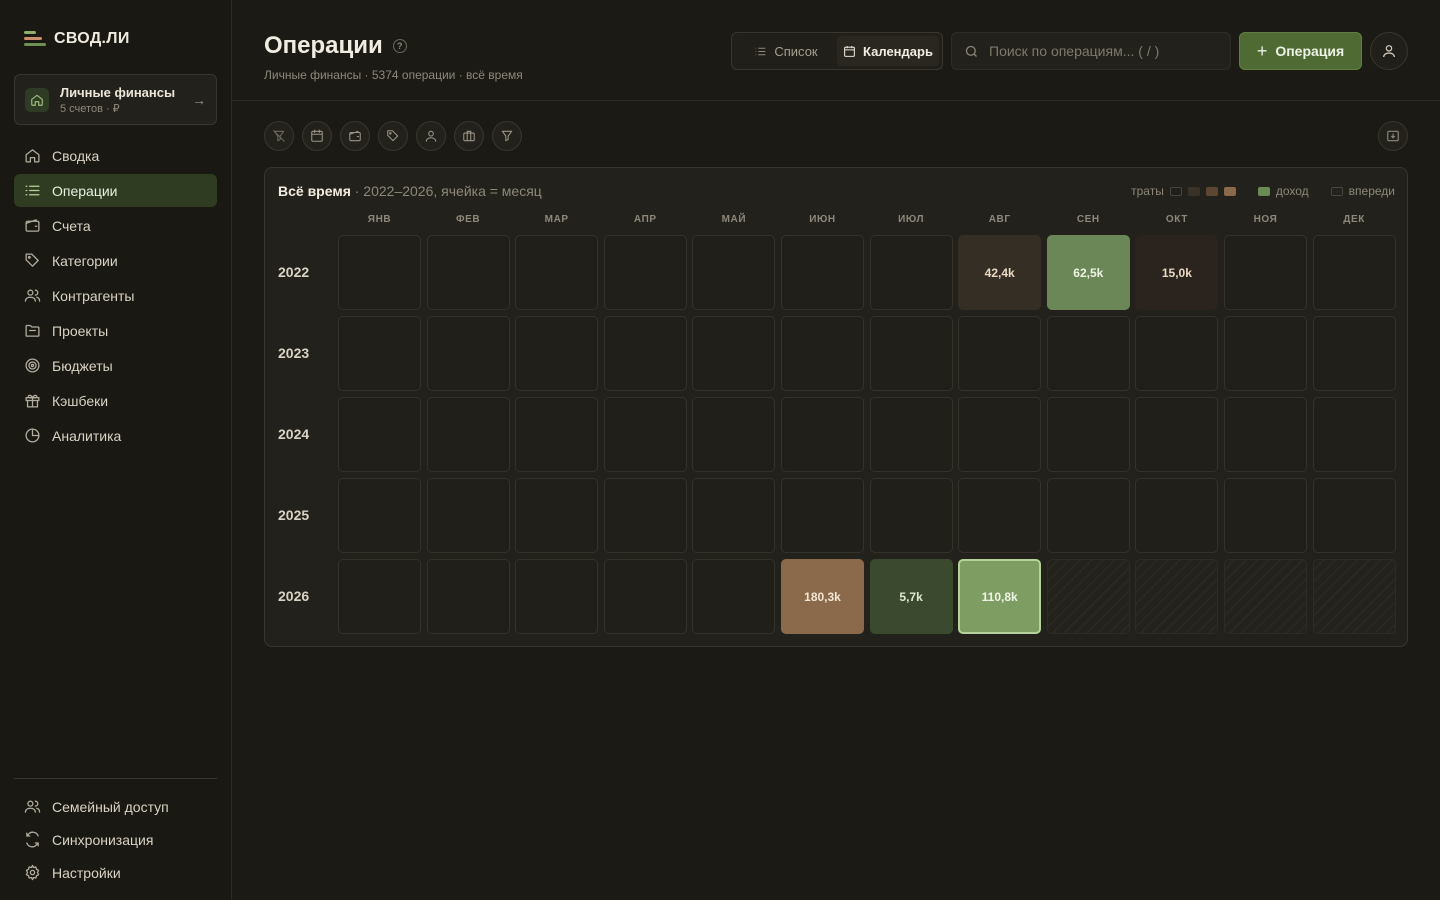 The image size is (1440, 900). Describe the element at coordinates (1292, 191) in the screenshot. I see `legend-income-label: доход` at that location.